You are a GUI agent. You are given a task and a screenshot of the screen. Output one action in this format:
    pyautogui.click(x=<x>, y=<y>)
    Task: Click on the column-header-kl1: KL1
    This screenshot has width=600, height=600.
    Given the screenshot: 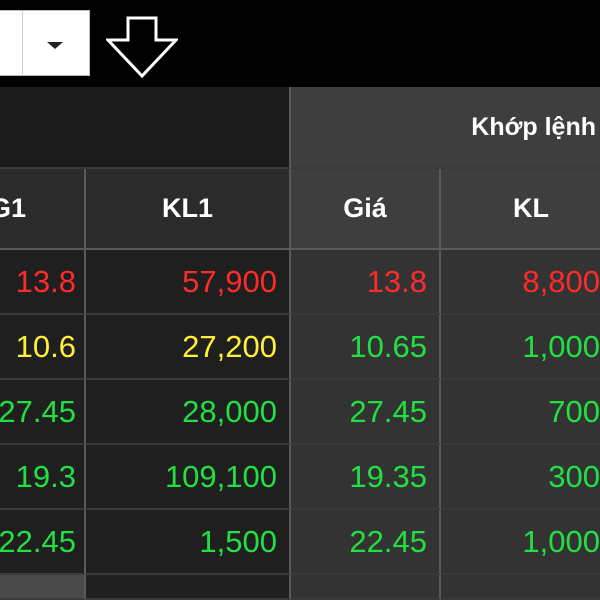 What is the action you would take?
    pyautogui.click(x=188, y=209)
    